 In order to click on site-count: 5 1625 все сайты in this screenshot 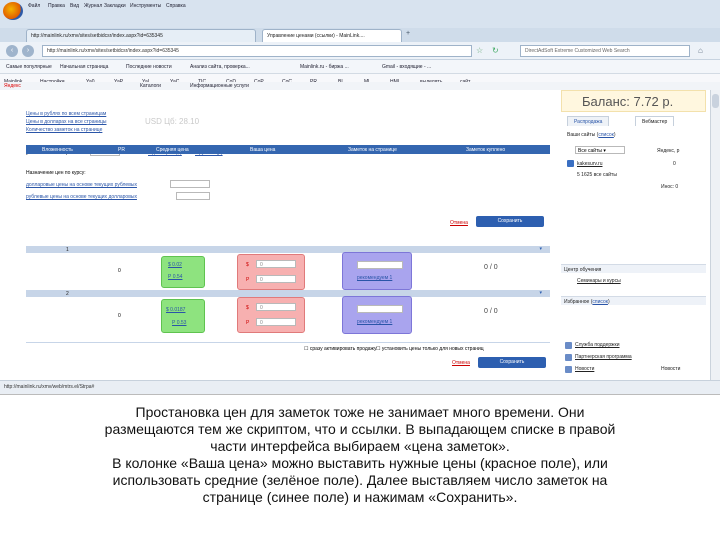, I will do `click(597, 175)`.